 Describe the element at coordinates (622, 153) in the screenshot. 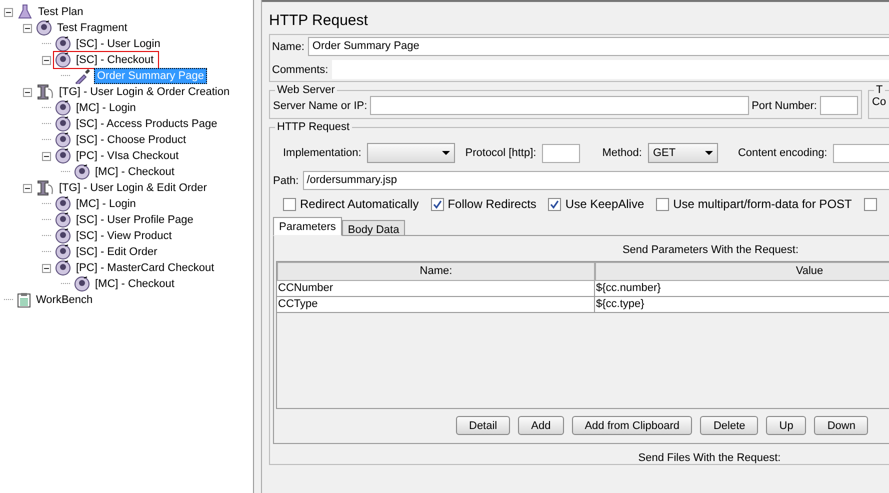

I see `field-label: Method:` at that location.